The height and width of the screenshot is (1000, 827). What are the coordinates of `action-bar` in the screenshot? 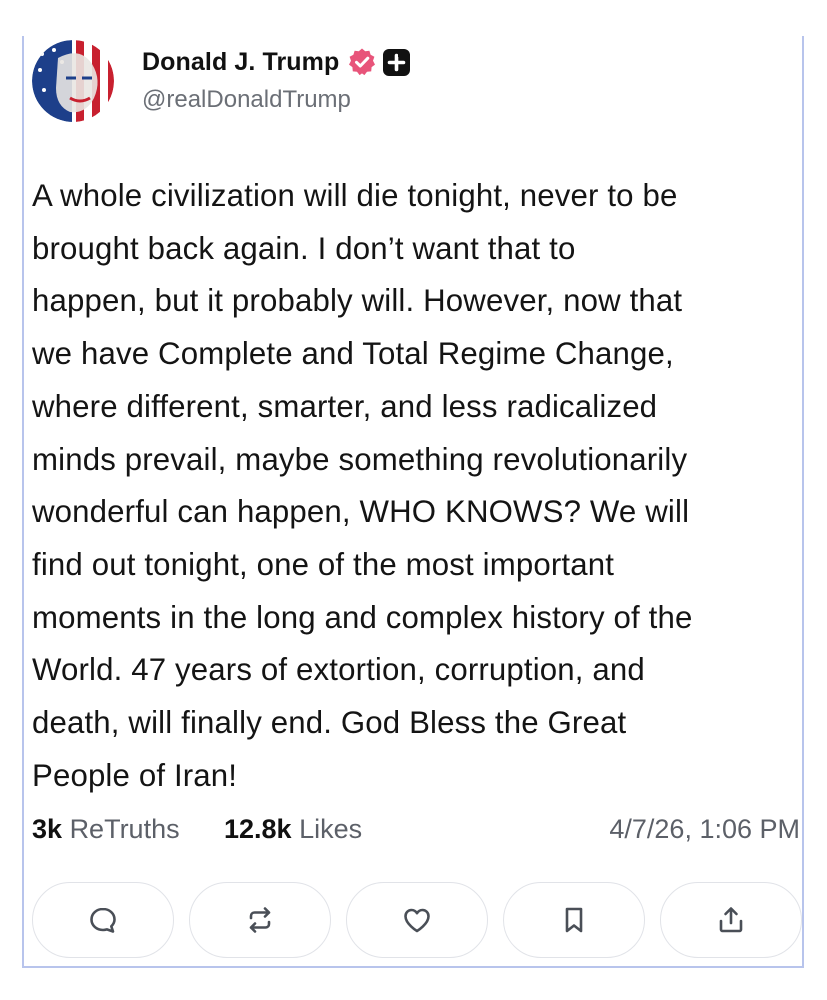 It's located at (417, 920).